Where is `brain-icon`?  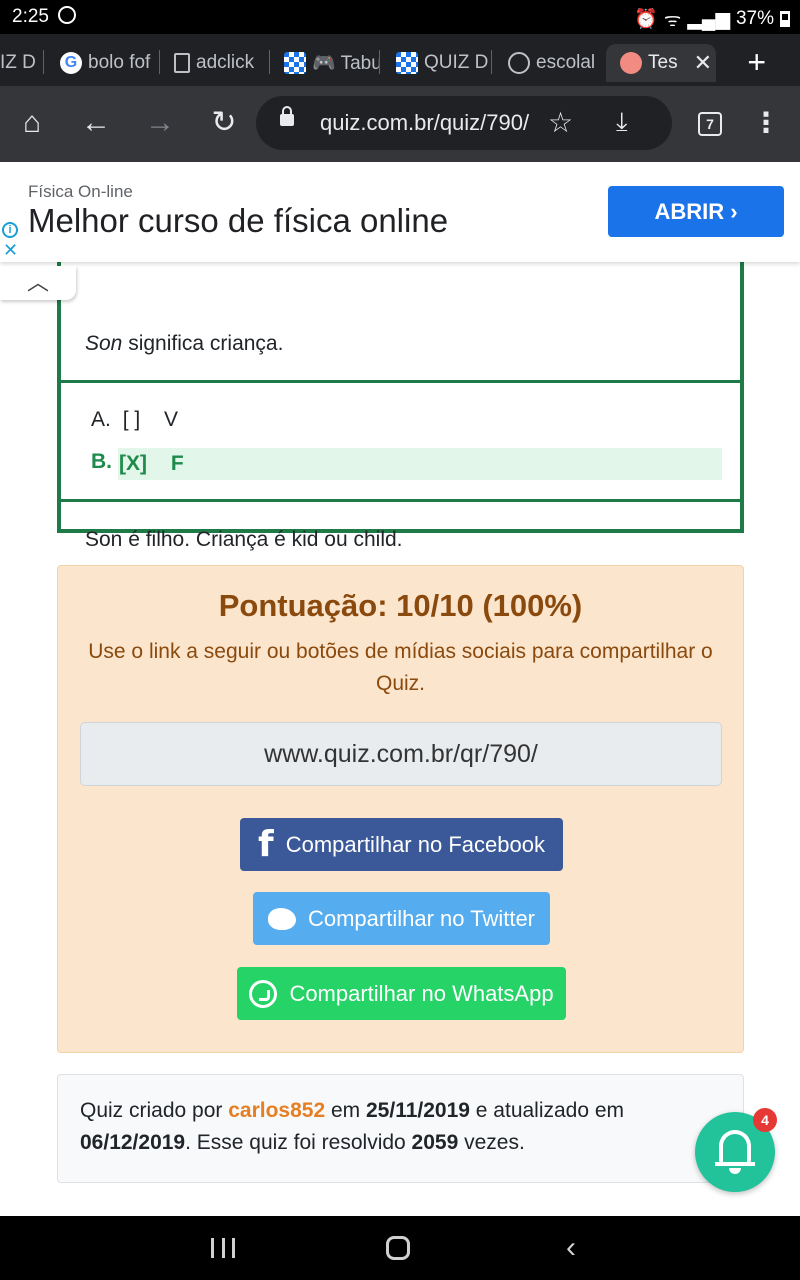 brain-icon is located at coordinates (631, 63).